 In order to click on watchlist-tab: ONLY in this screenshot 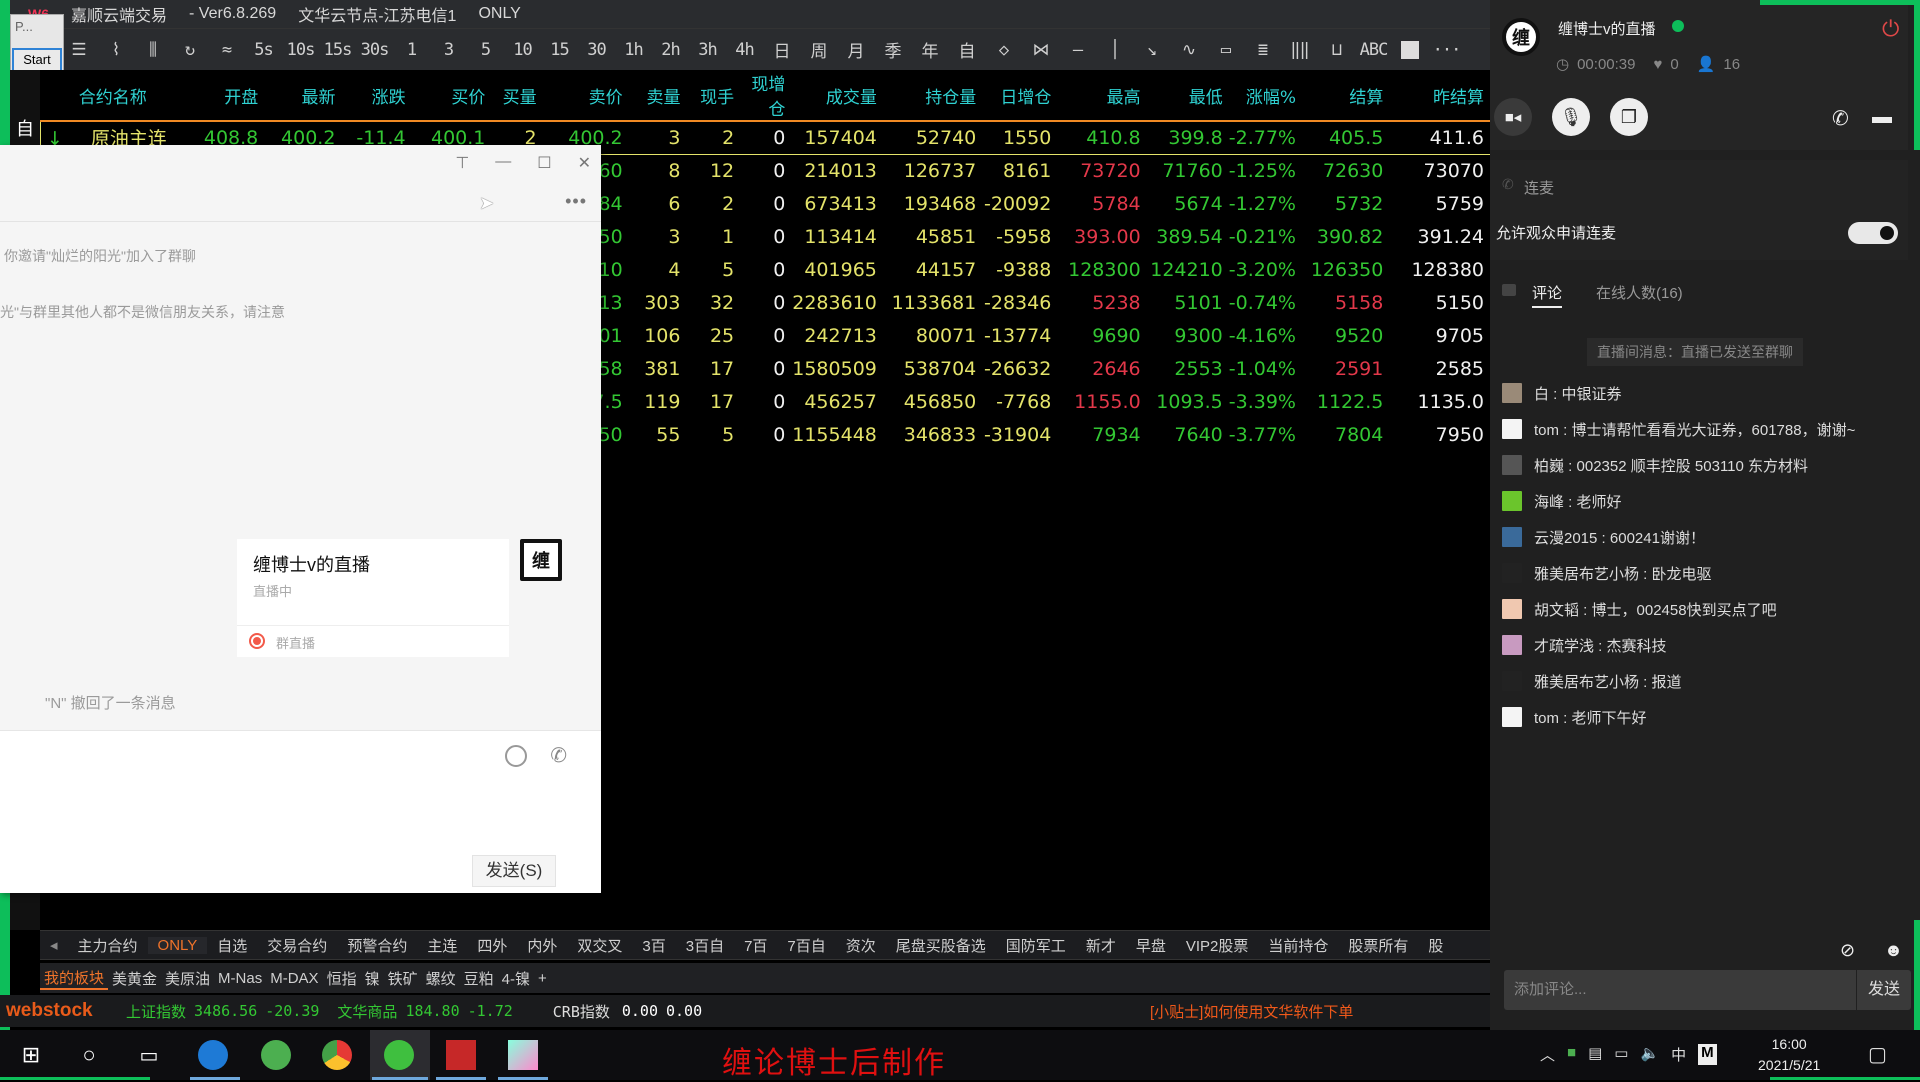, I will do `click(177, 945)`.